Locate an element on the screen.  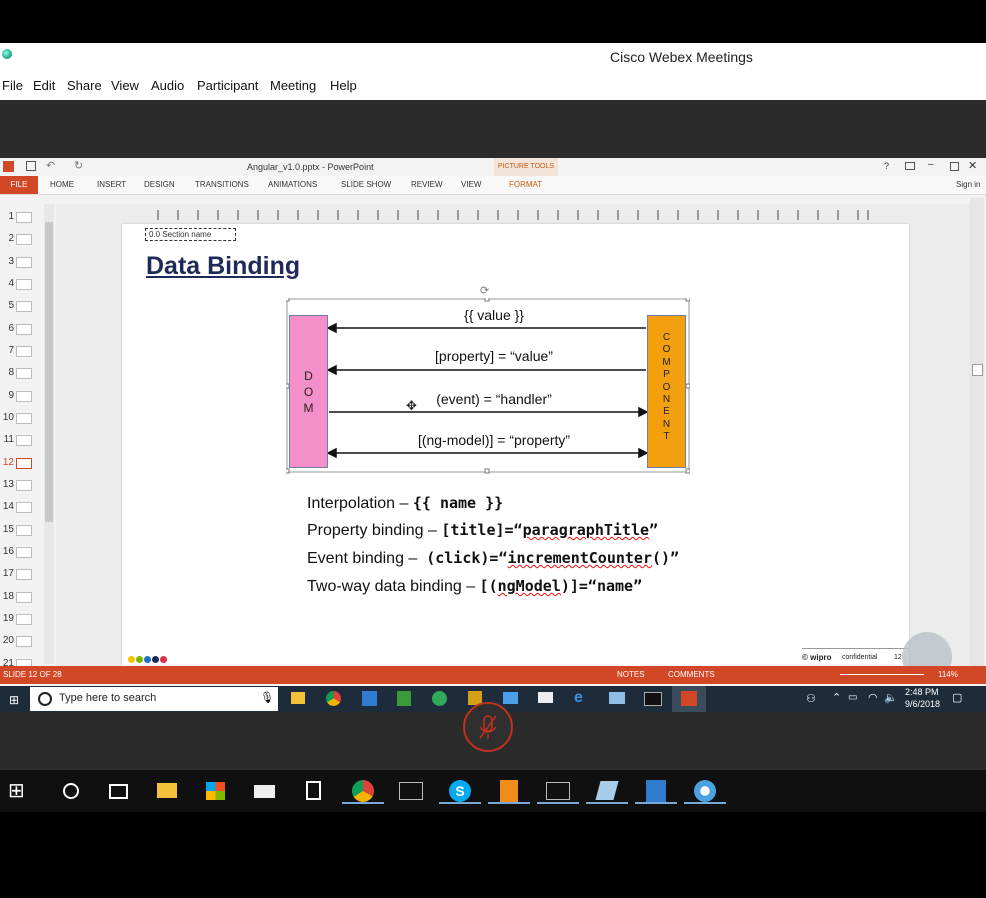
maximize-icon is located at coordinates (954, 166).